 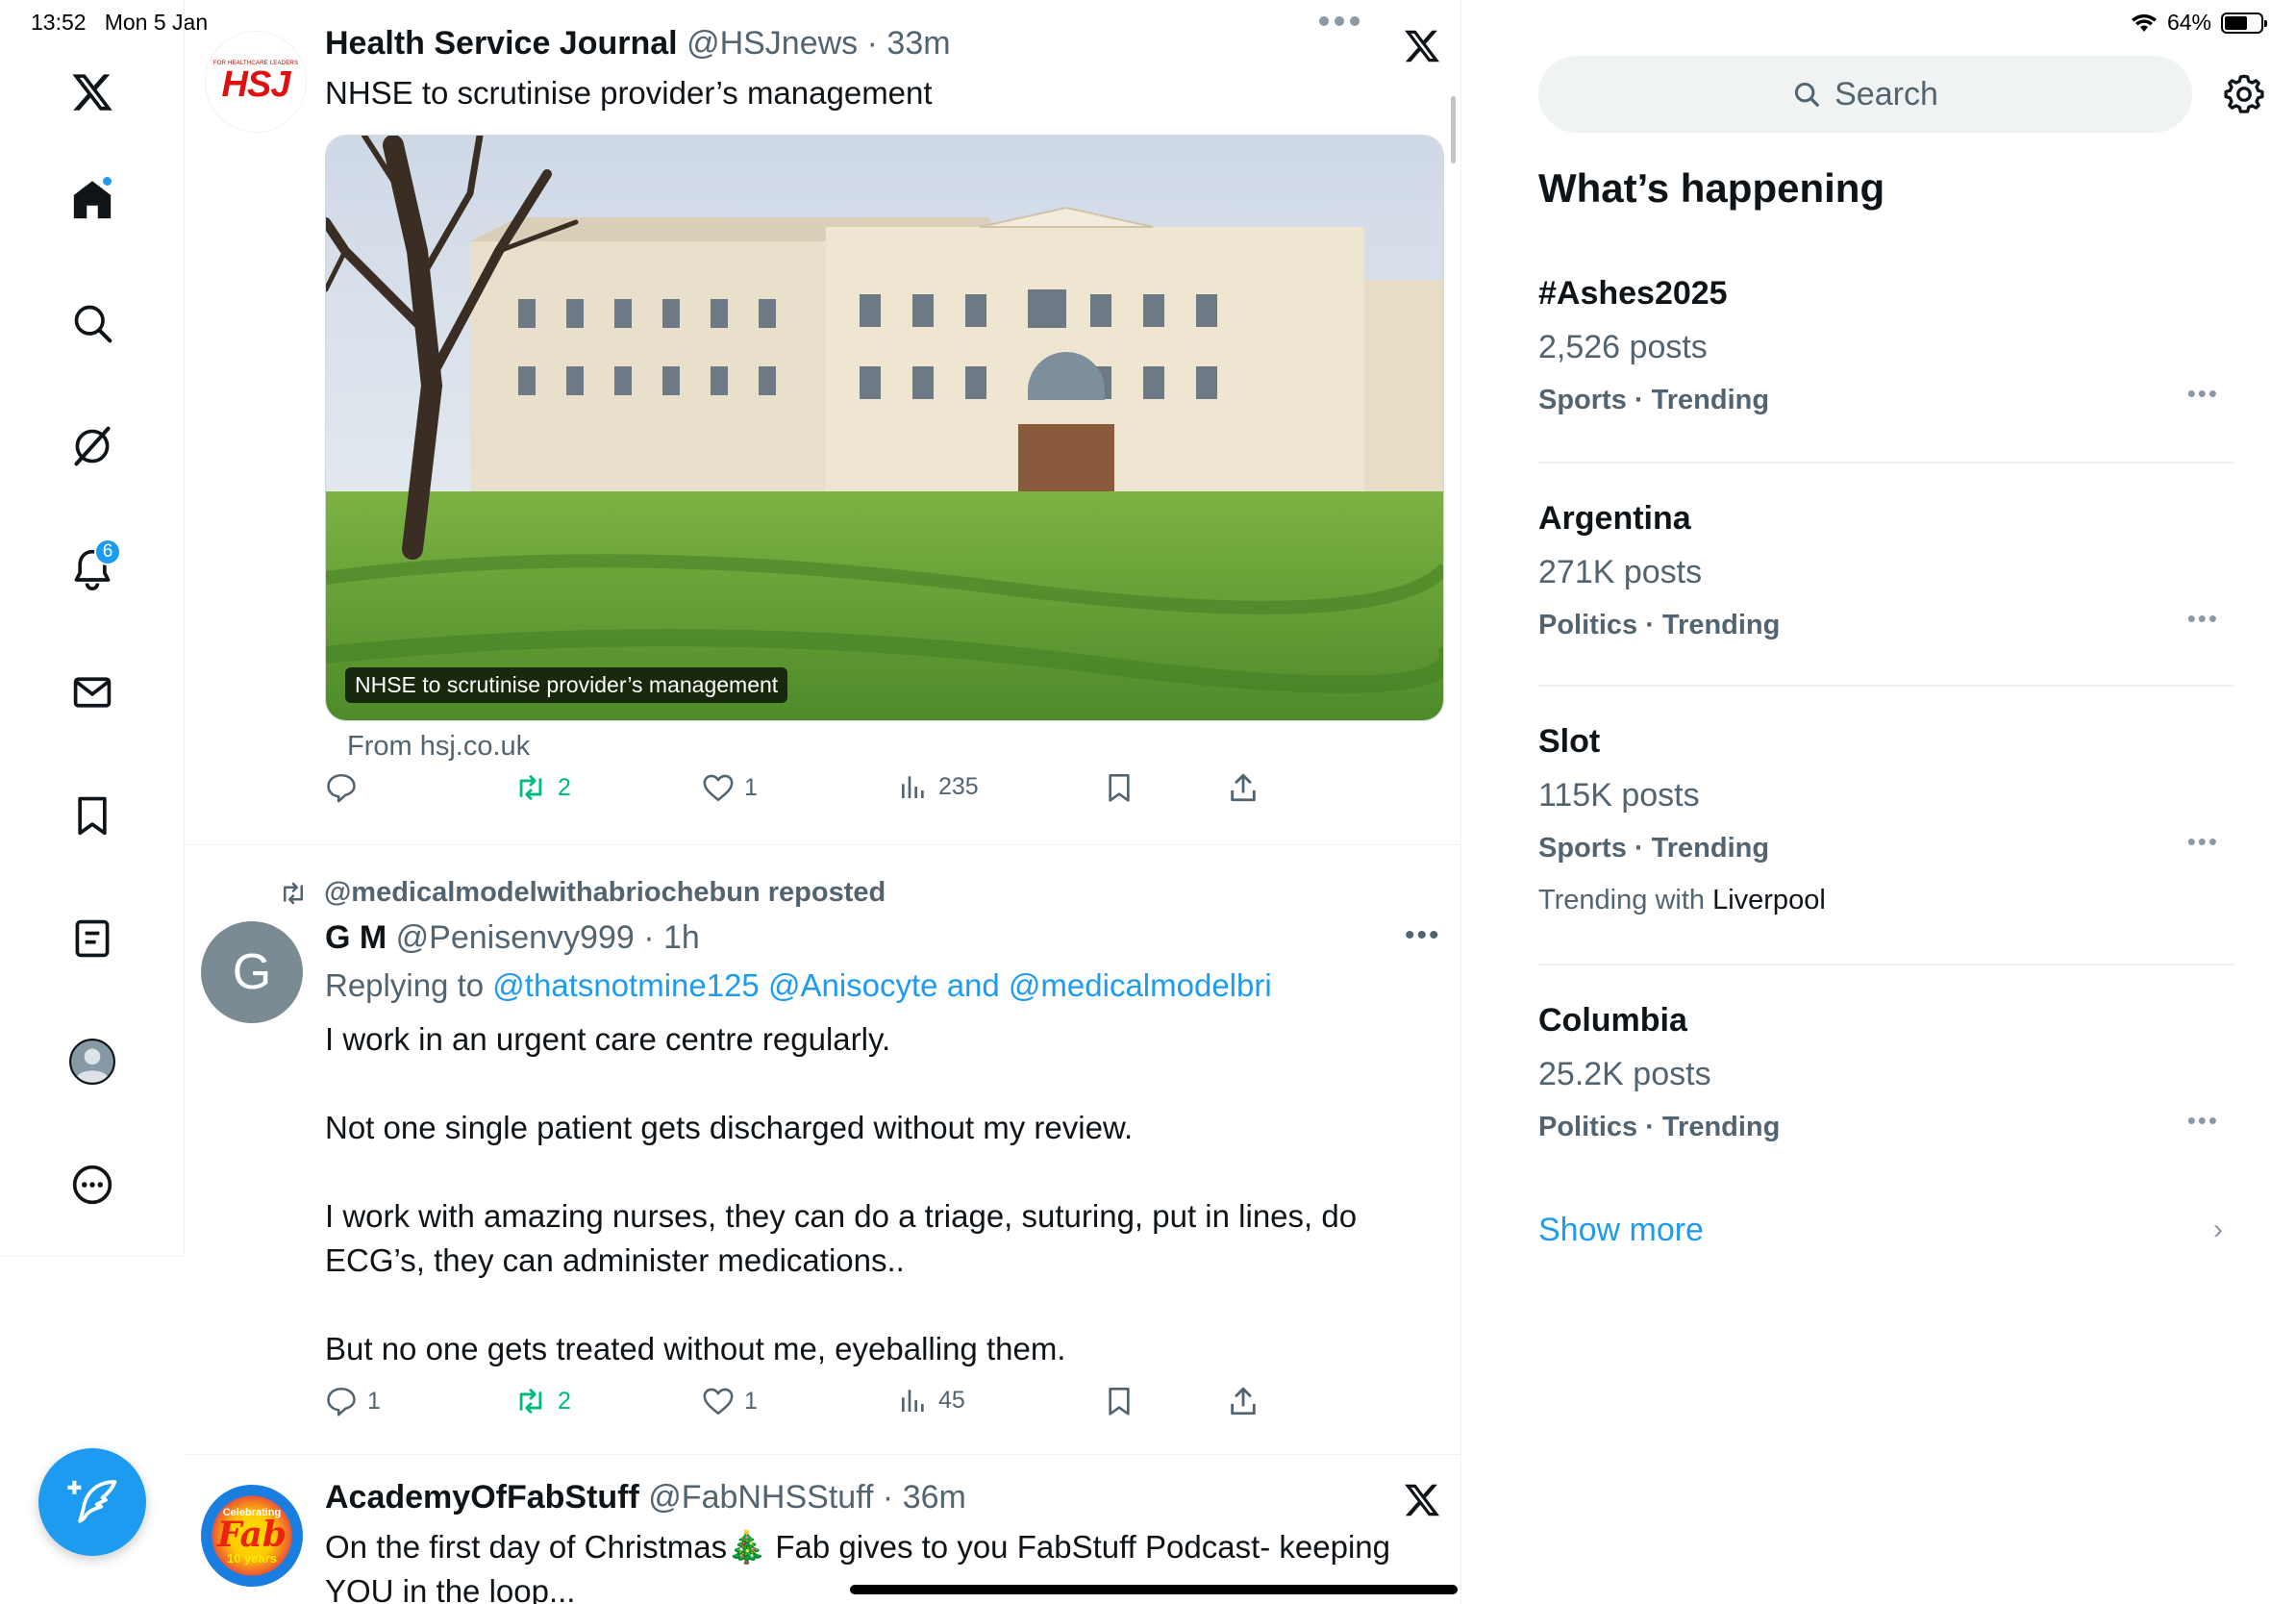 I want to click on battery-percent: 64%, so click(x=2188, y=22).